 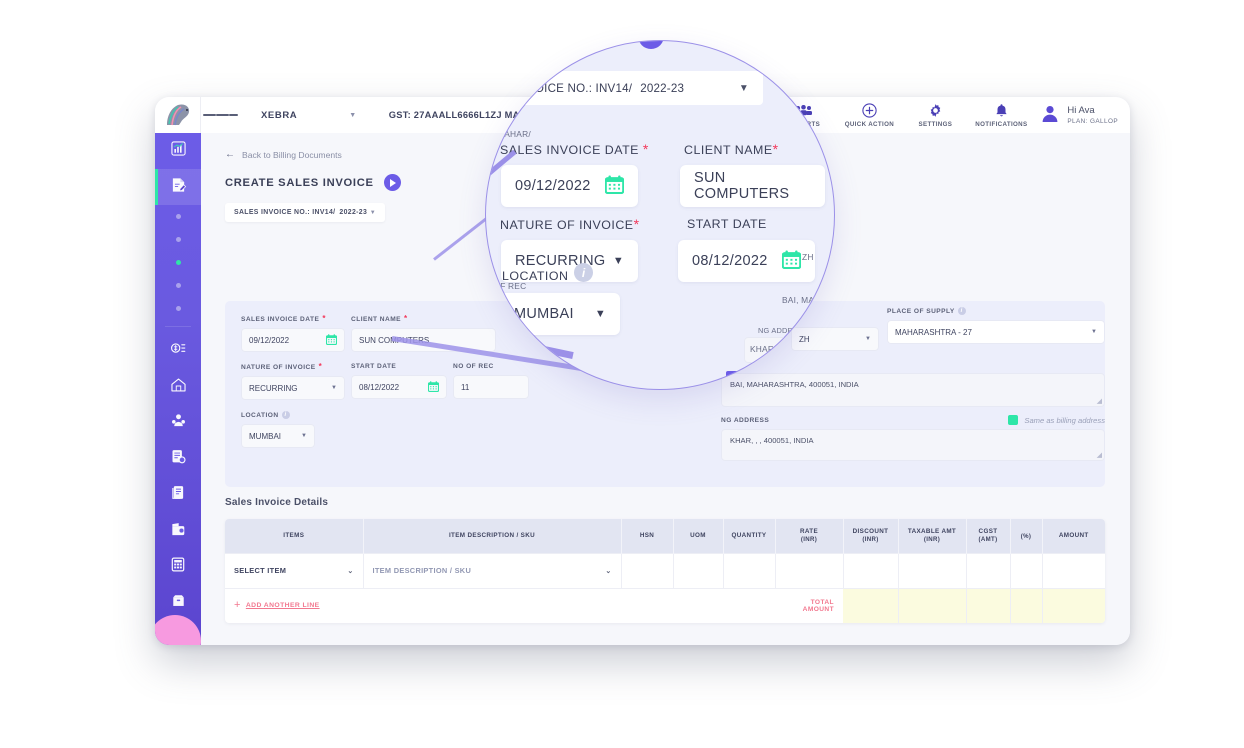 What do you see at coordinates (871, 570) in the screenshot?
I see `cell-discount` at bounding box center [871, 570].